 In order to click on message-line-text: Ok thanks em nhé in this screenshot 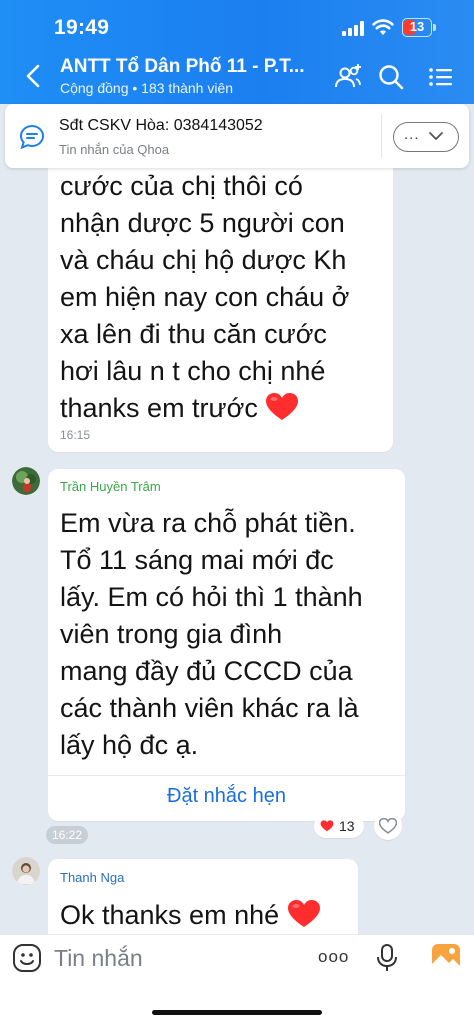, I will do `click(170, 915)`.